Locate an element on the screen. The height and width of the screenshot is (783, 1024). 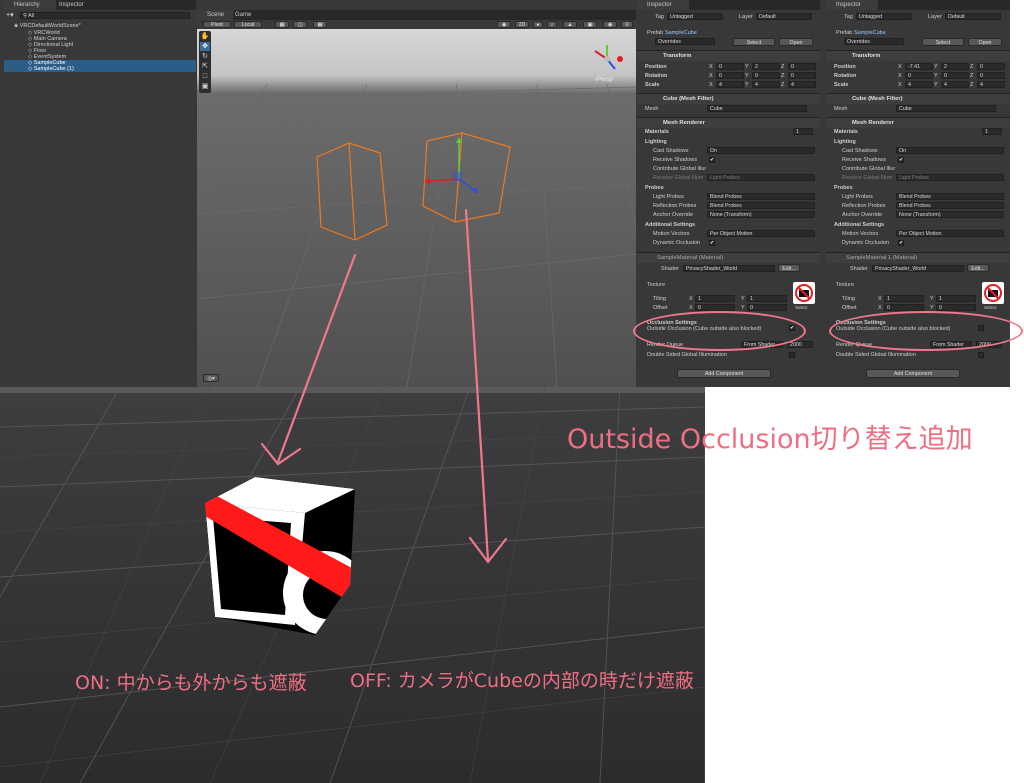
hierarchy-search-input: ⚲ All is located at coordinates (105, 15).